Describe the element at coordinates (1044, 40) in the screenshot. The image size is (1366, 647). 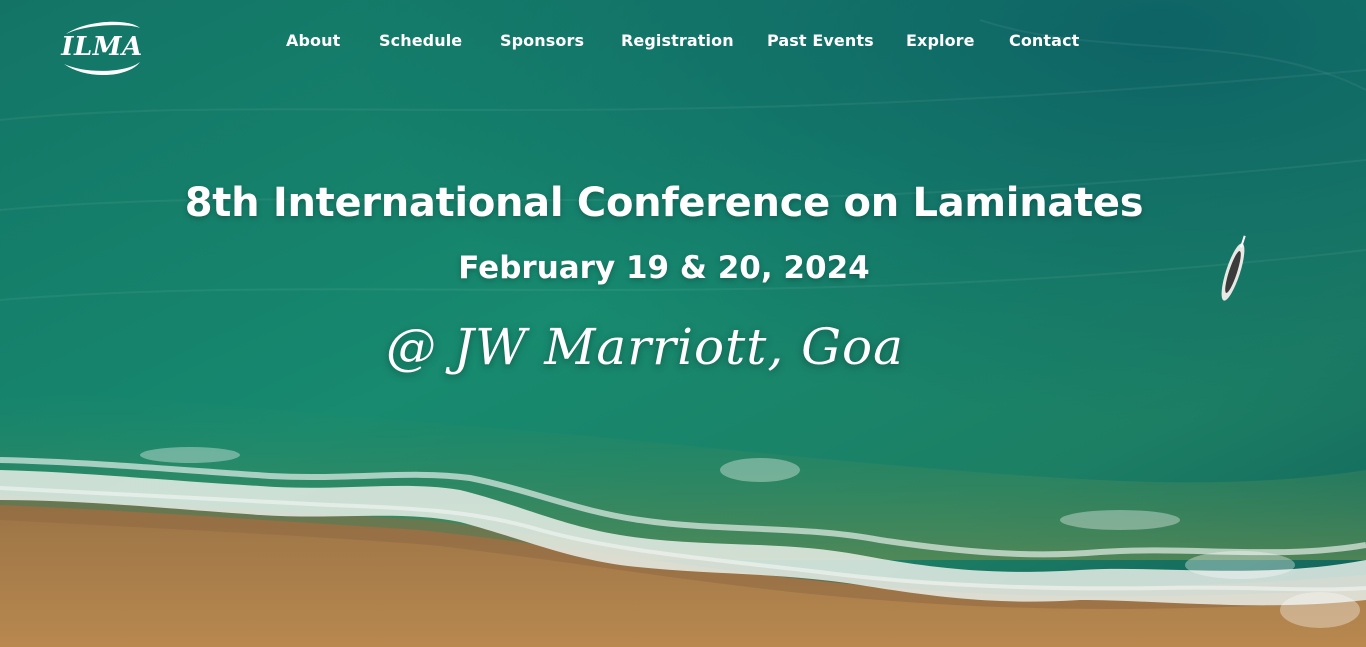
I see `nav-contact: Contact` at that location.